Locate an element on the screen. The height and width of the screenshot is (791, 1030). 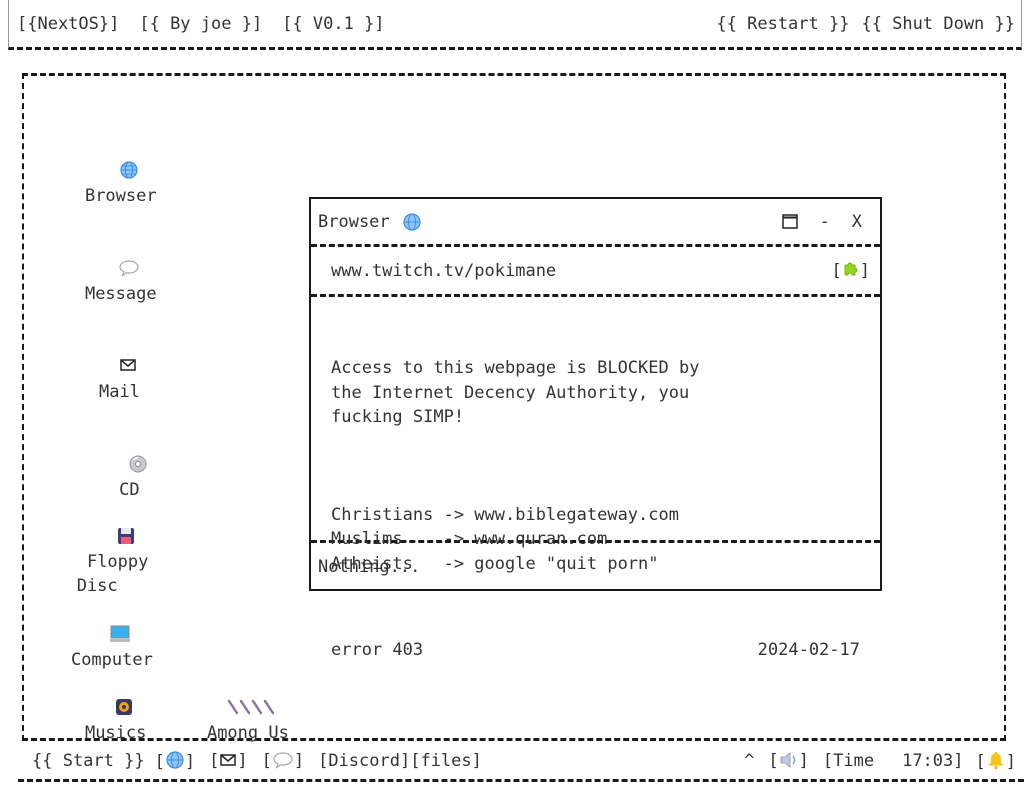
window-title-bar: Browser - X is located at coordinates (595, 223).